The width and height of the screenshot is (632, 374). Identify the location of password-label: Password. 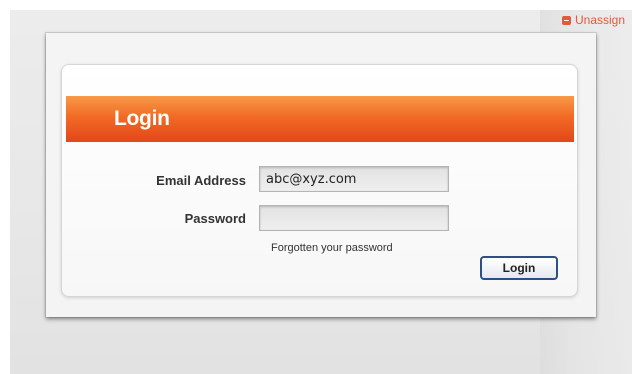
(215, 218).